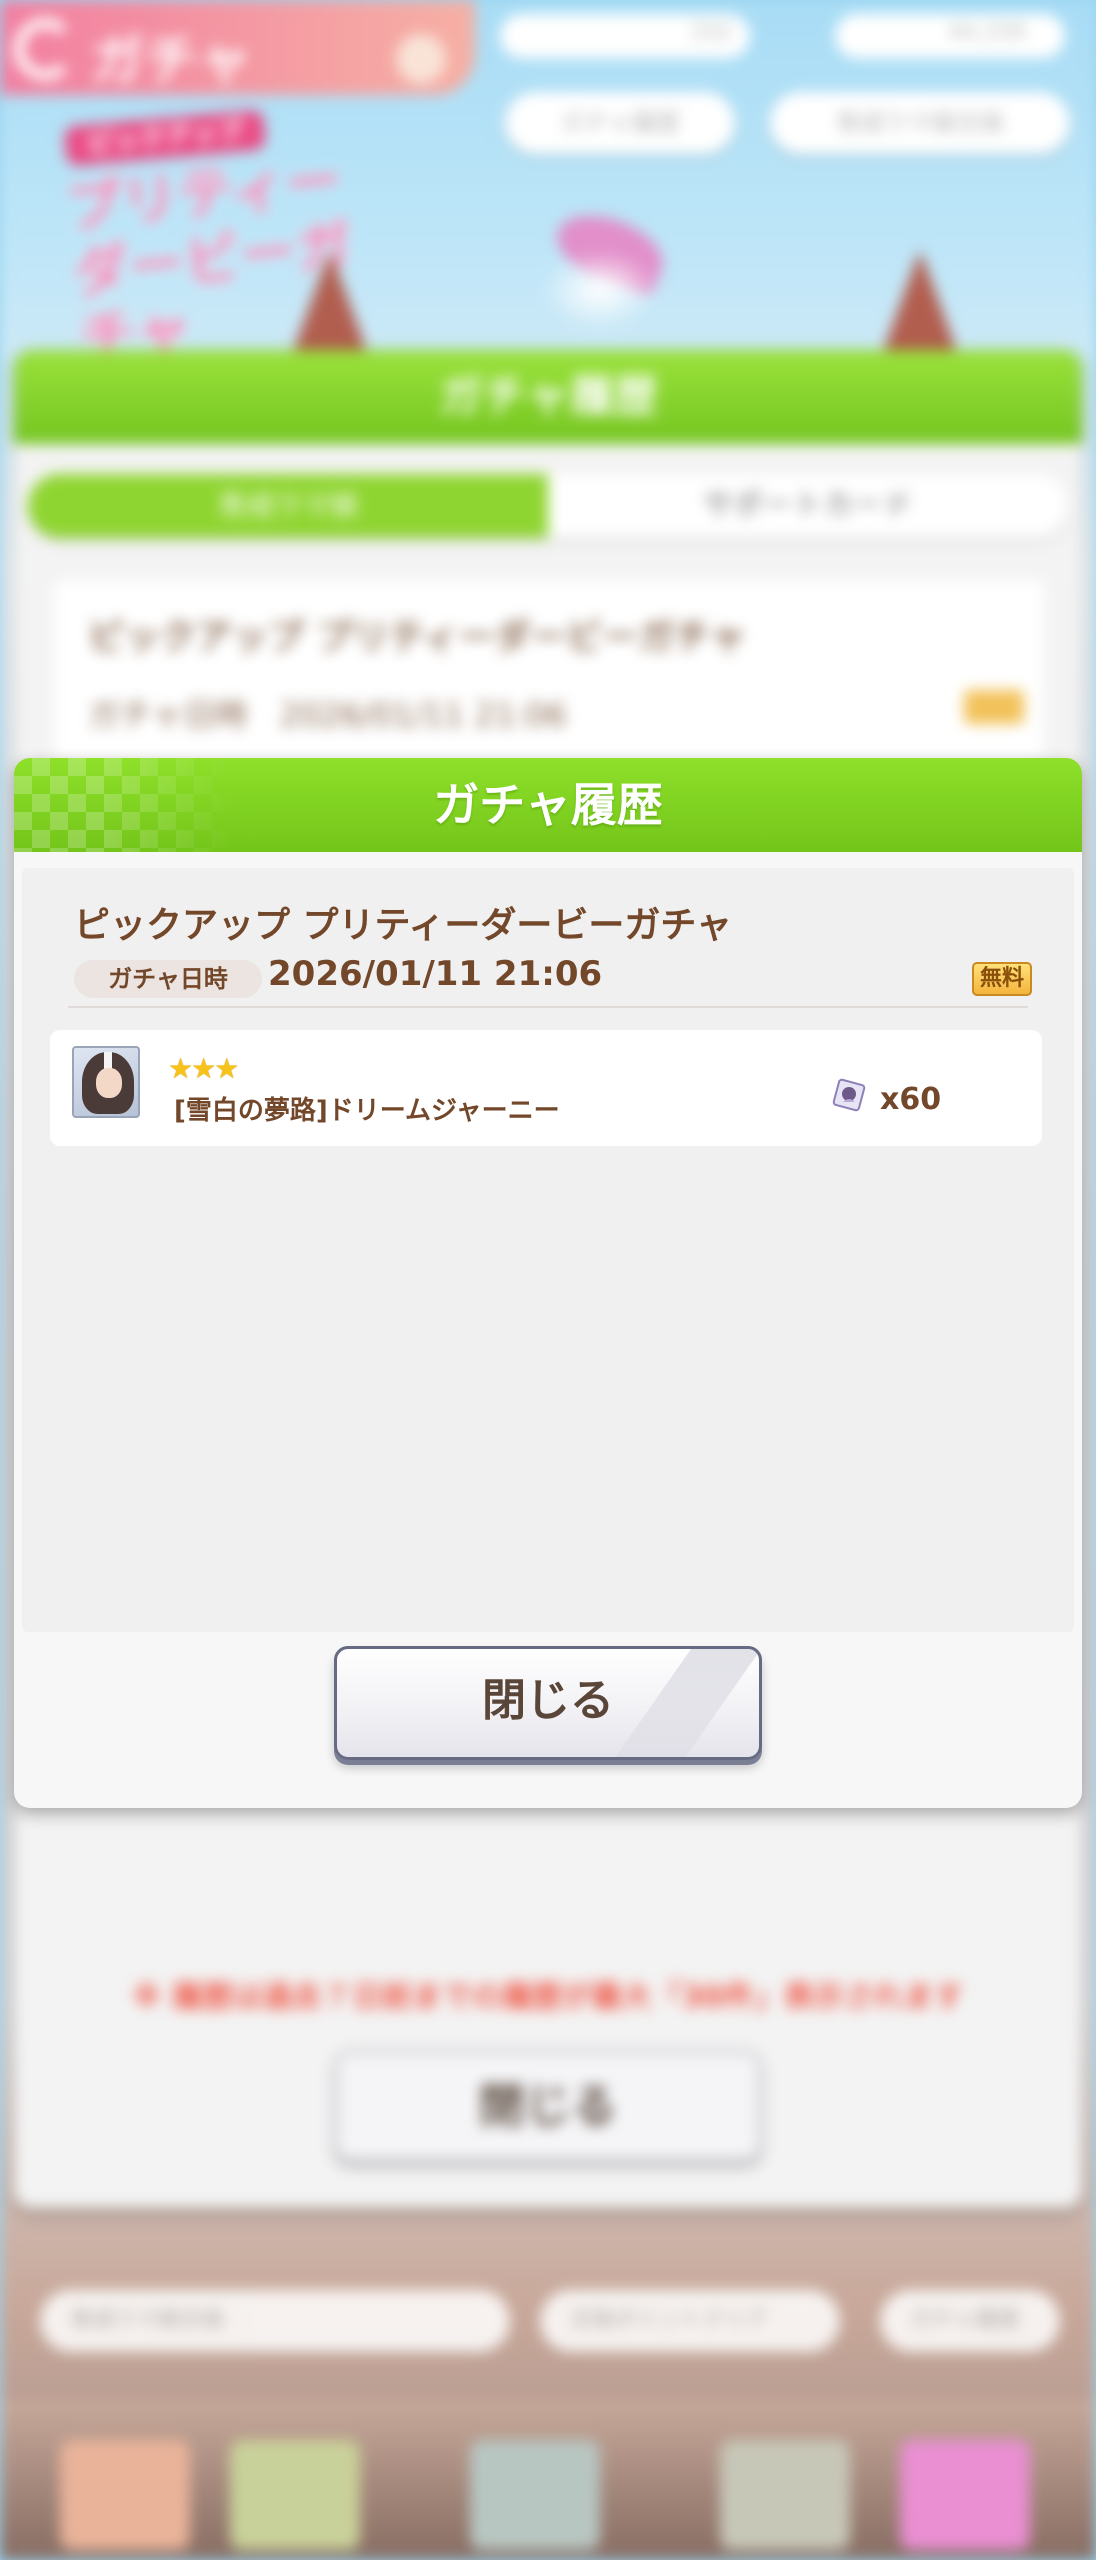 Image resolution: width=1096 pixels, height=2560 pixels. What do you see at coordinates (168, 715) in the screenshot?
I see `bg-entry-date-label: ガチャ日時` at bounding box center [168, 715].